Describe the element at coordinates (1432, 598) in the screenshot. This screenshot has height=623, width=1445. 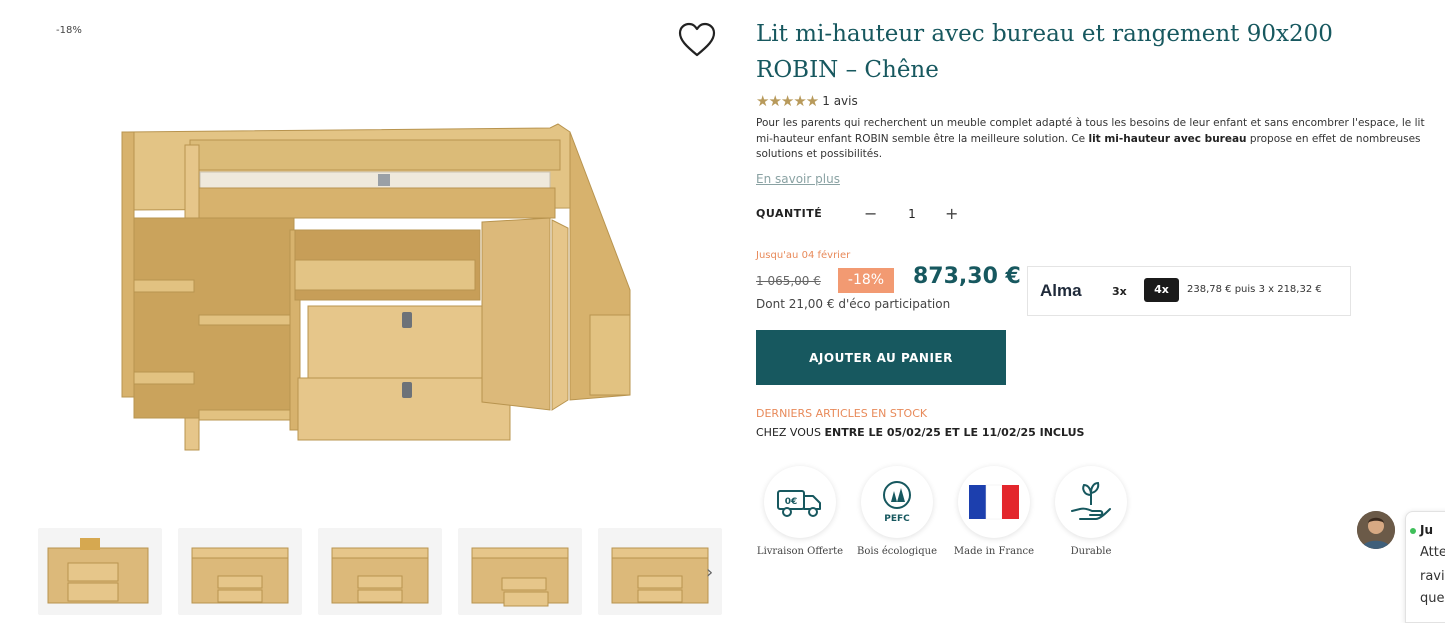
I see `chat-message-line: que` at that location.